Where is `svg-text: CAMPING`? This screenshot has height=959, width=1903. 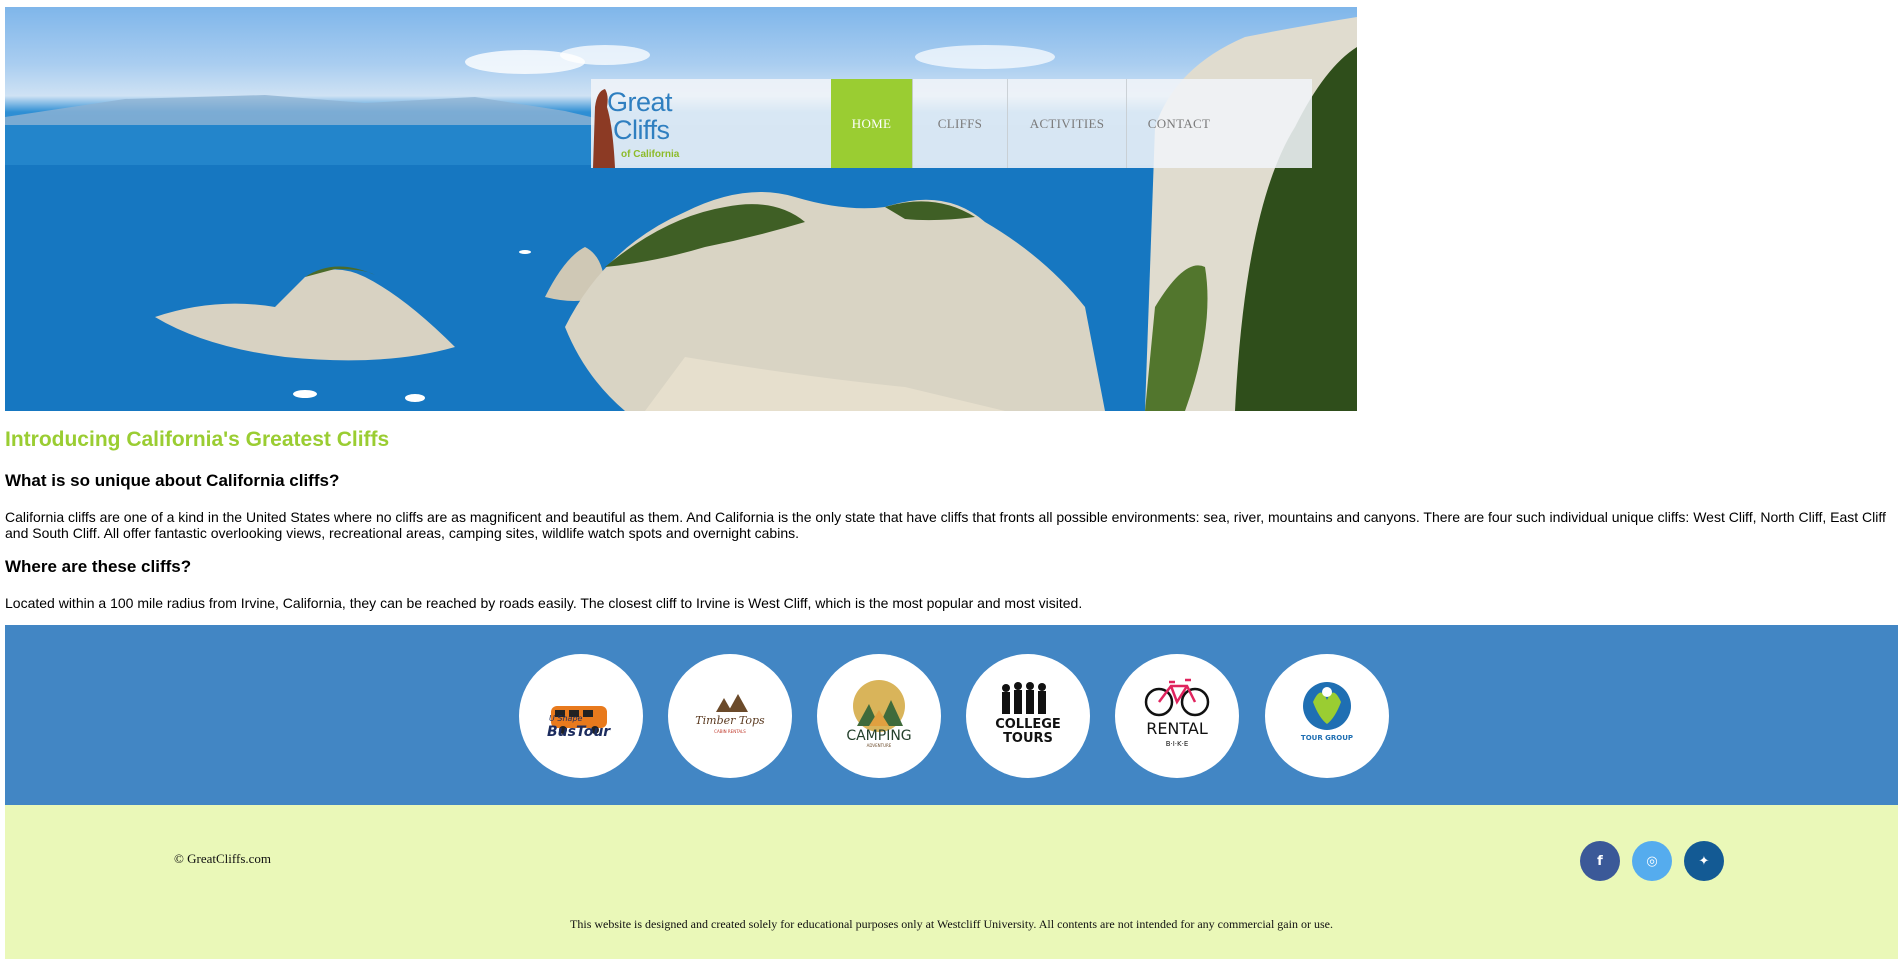
svg-text: CAMPING is located at coordinates (878, 736).